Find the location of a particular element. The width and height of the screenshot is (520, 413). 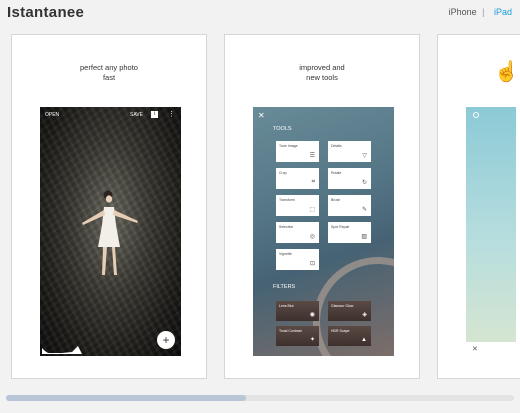

tool-tile: Vignette ⊡ is located at coordinates (297, 259).